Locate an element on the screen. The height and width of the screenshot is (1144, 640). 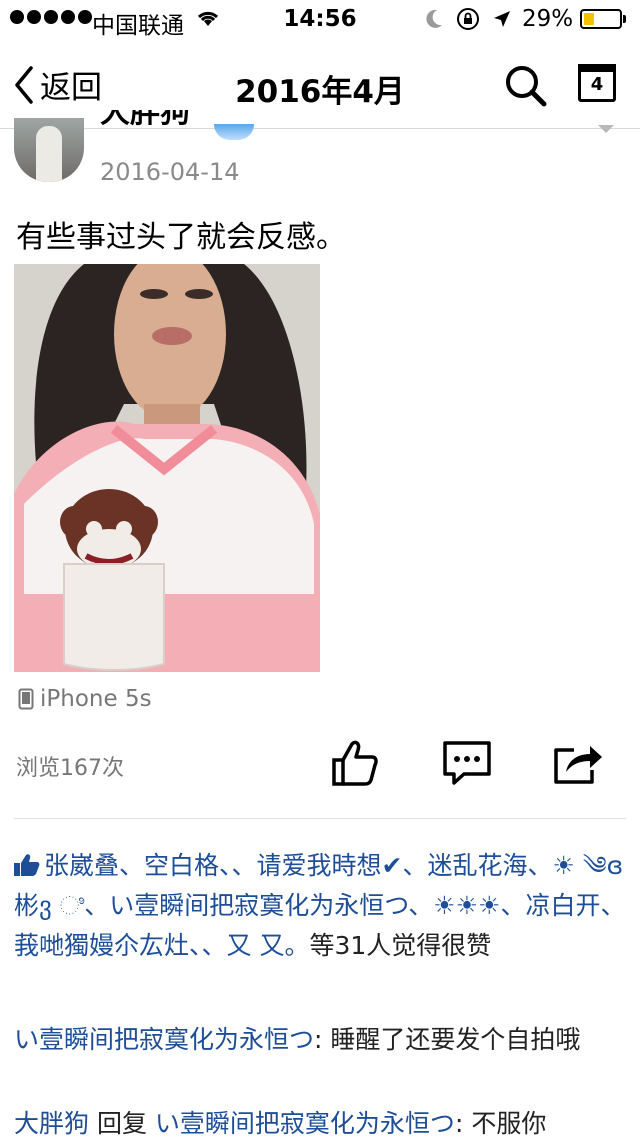
comment-item: 大胖狗 回复 い壹瞬间把寂寞化为永恒つ: 不服你 is located at coordinates (320, 1124).